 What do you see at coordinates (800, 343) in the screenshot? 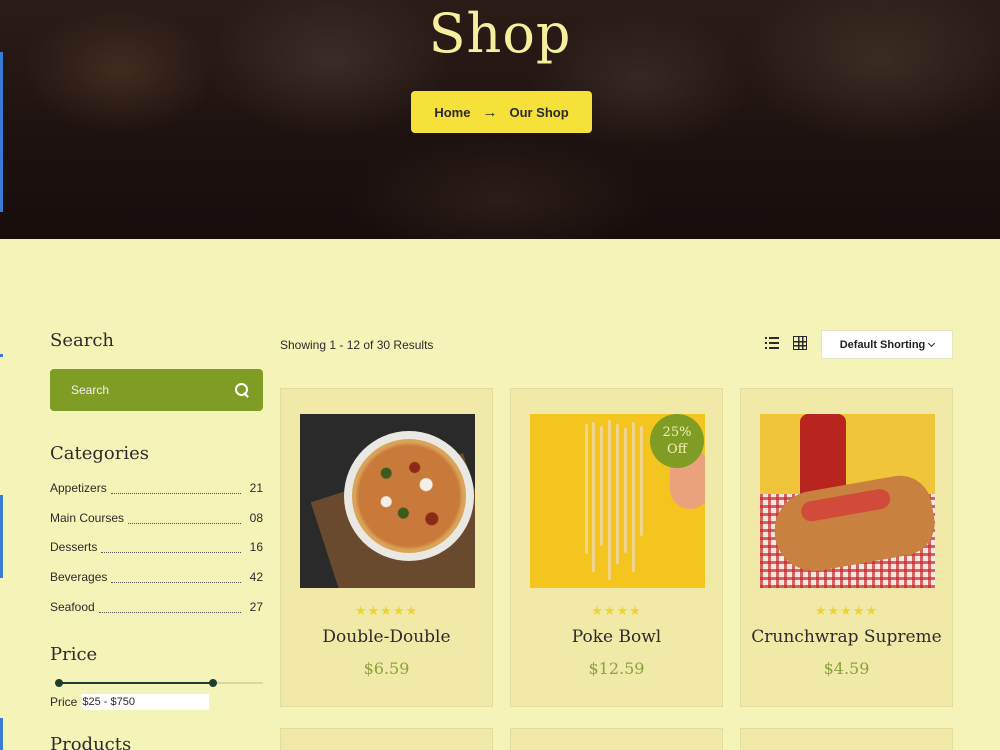
I see `grid-view-icon` at bounding box center [800, 343].